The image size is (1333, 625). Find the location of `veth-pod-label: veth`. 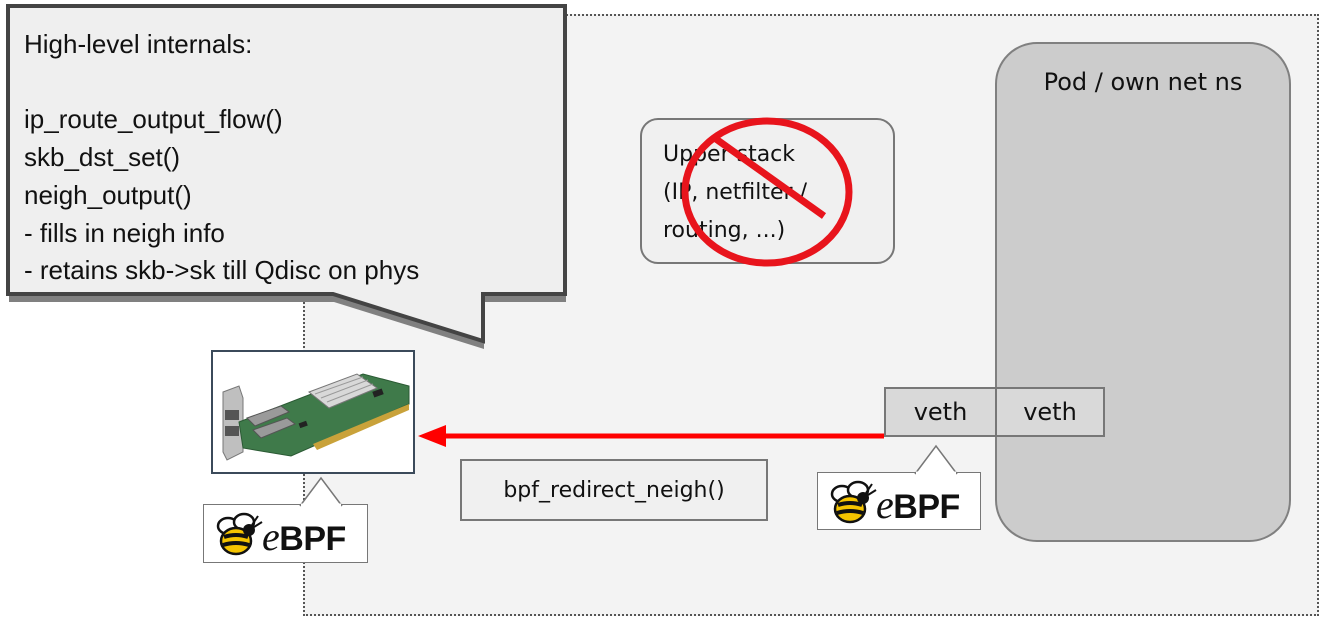

veth-pod-label: veth is located at coordinates (1050, 412).